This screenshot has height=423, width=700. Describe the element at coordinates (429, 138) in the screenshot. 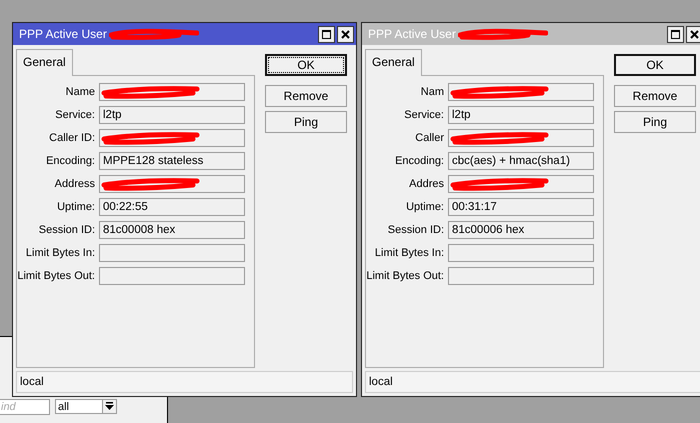

I see `field-label: Caller` at that location.